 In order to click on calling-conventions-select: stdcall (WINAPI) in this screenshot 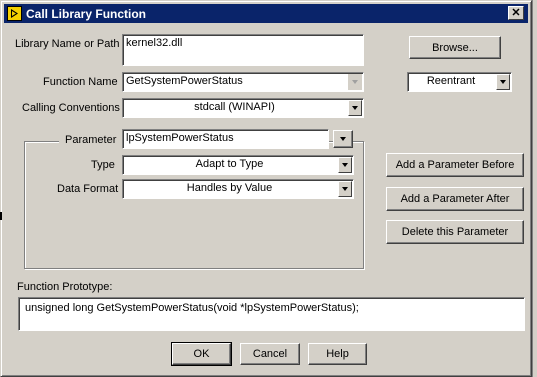, I will do `click(243, 108)`.